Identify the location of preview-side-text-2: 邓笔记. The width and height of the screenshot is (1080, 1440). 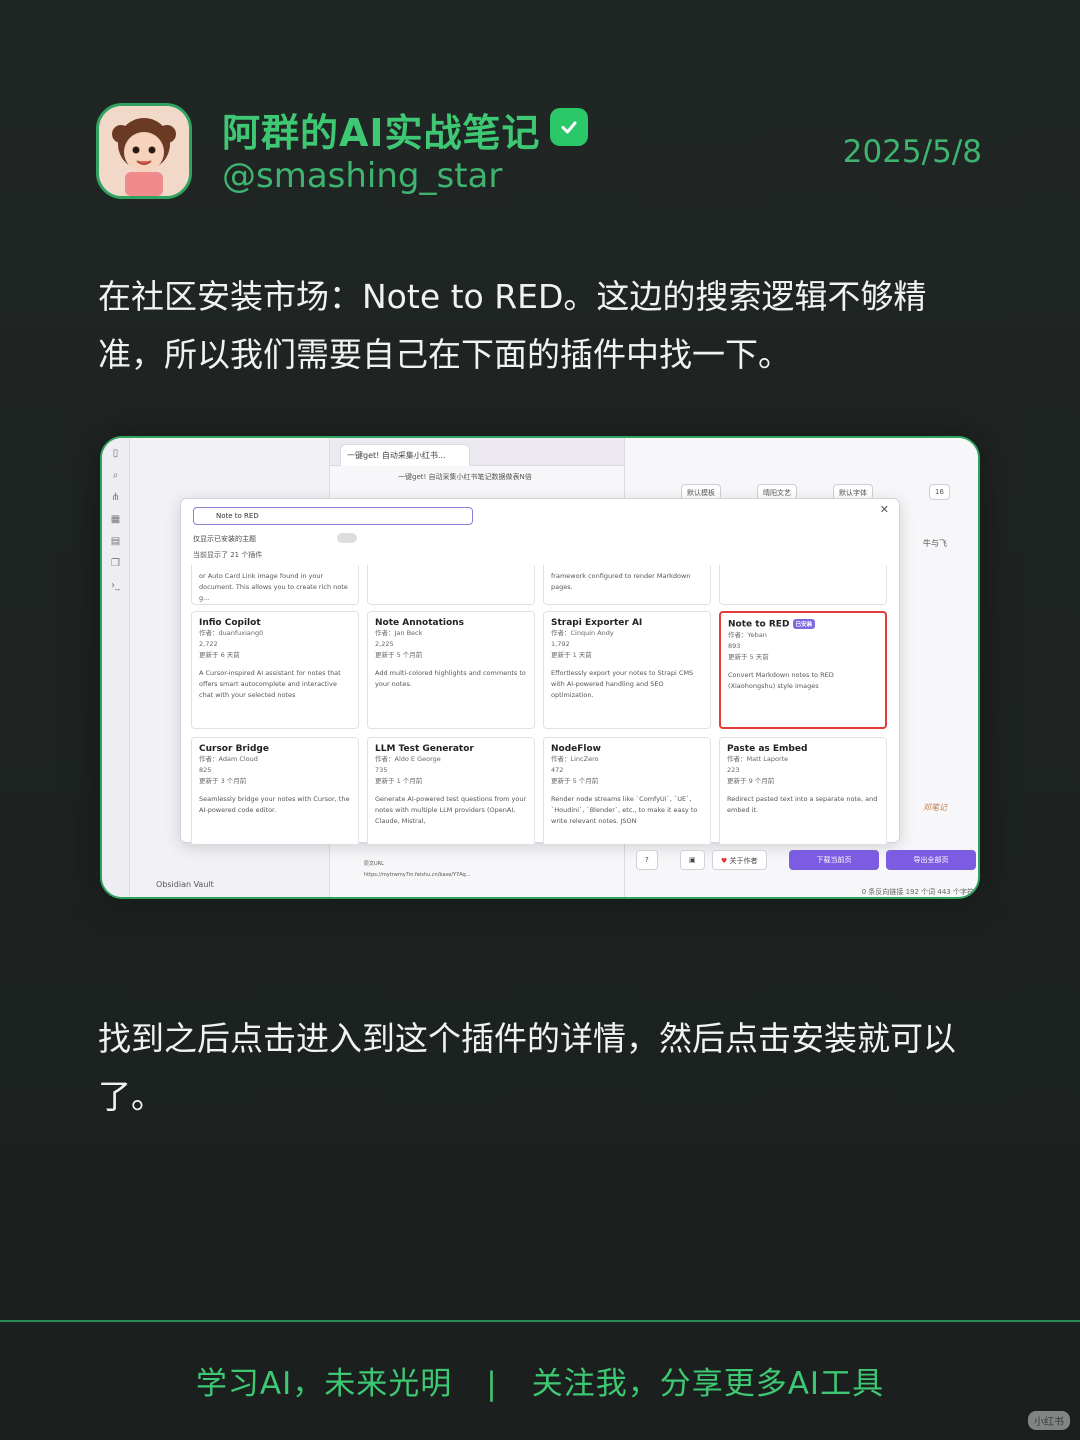
(935, 807).